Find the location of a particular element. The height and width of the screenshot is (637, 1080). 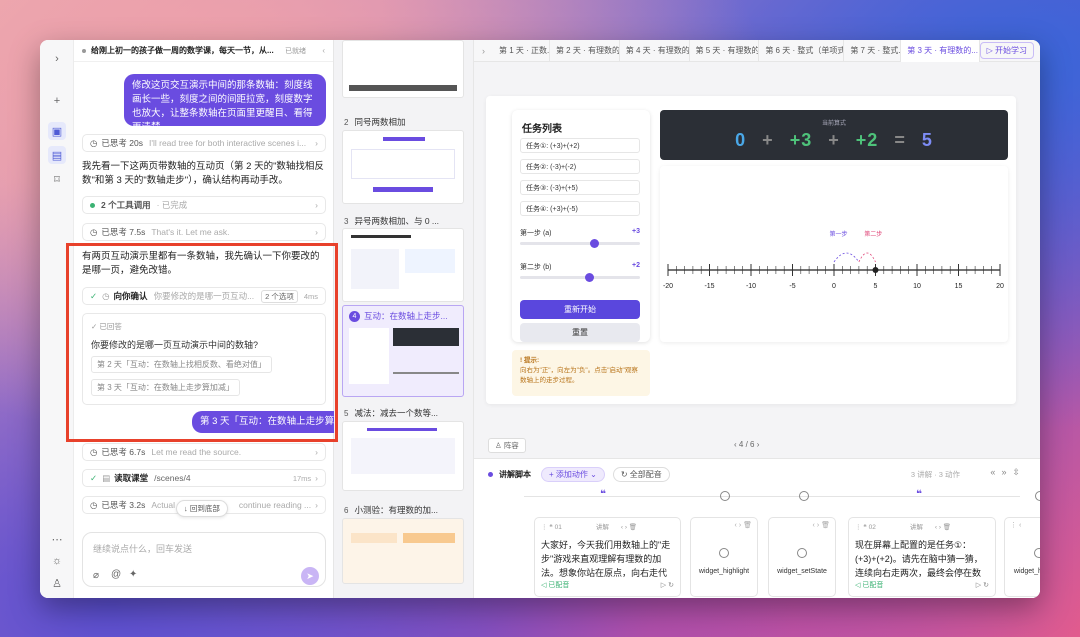

double-left-icon: « is located at coordinates (995, 472).